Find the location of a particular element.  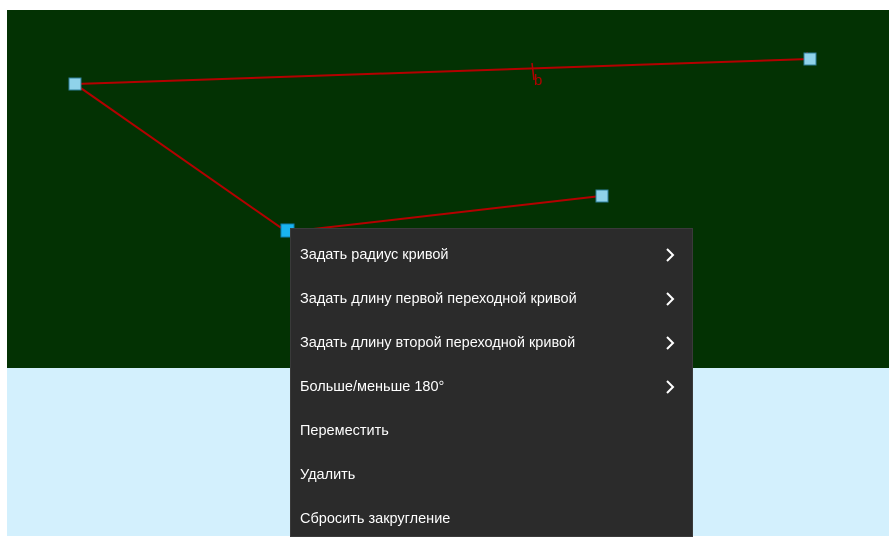

menu-item-label: Сбросить закругление is located at coordinates (375, 519).